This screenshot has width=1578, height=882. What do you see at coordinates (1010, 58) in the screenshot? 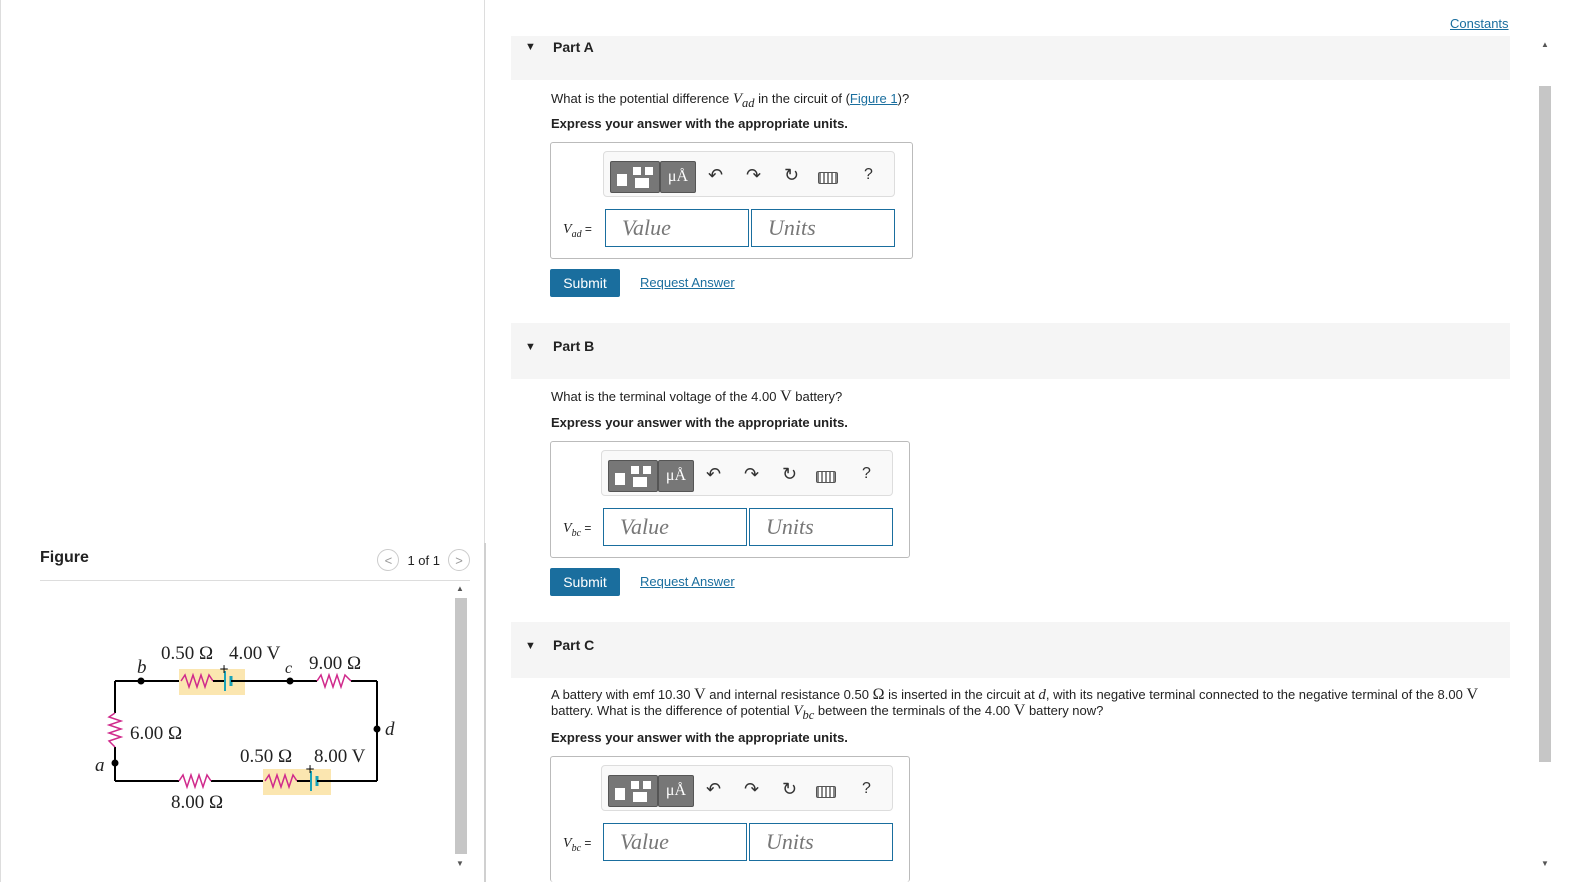
I see `part-a-header: ▼ Part A` at bounding box center [1010, 58].